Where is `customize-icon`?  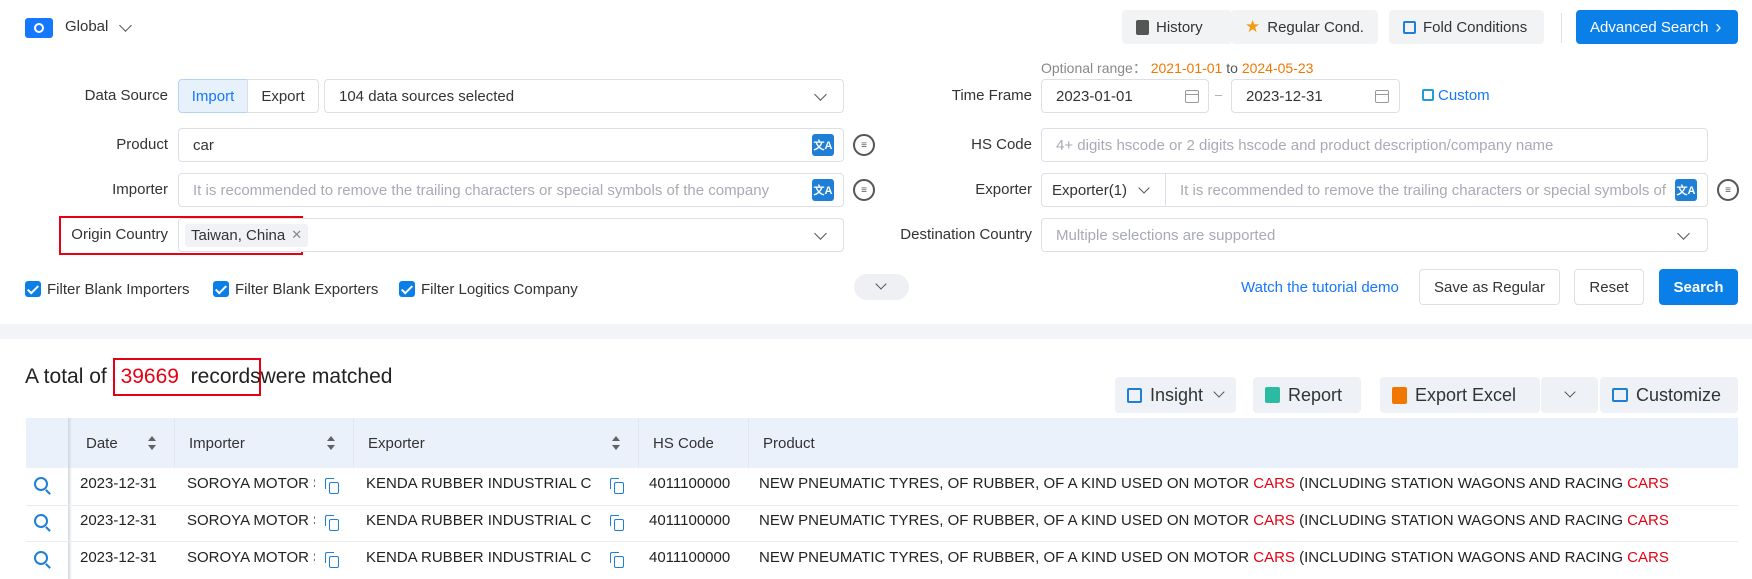 customize-icon is located at coordinates (1620, 395).